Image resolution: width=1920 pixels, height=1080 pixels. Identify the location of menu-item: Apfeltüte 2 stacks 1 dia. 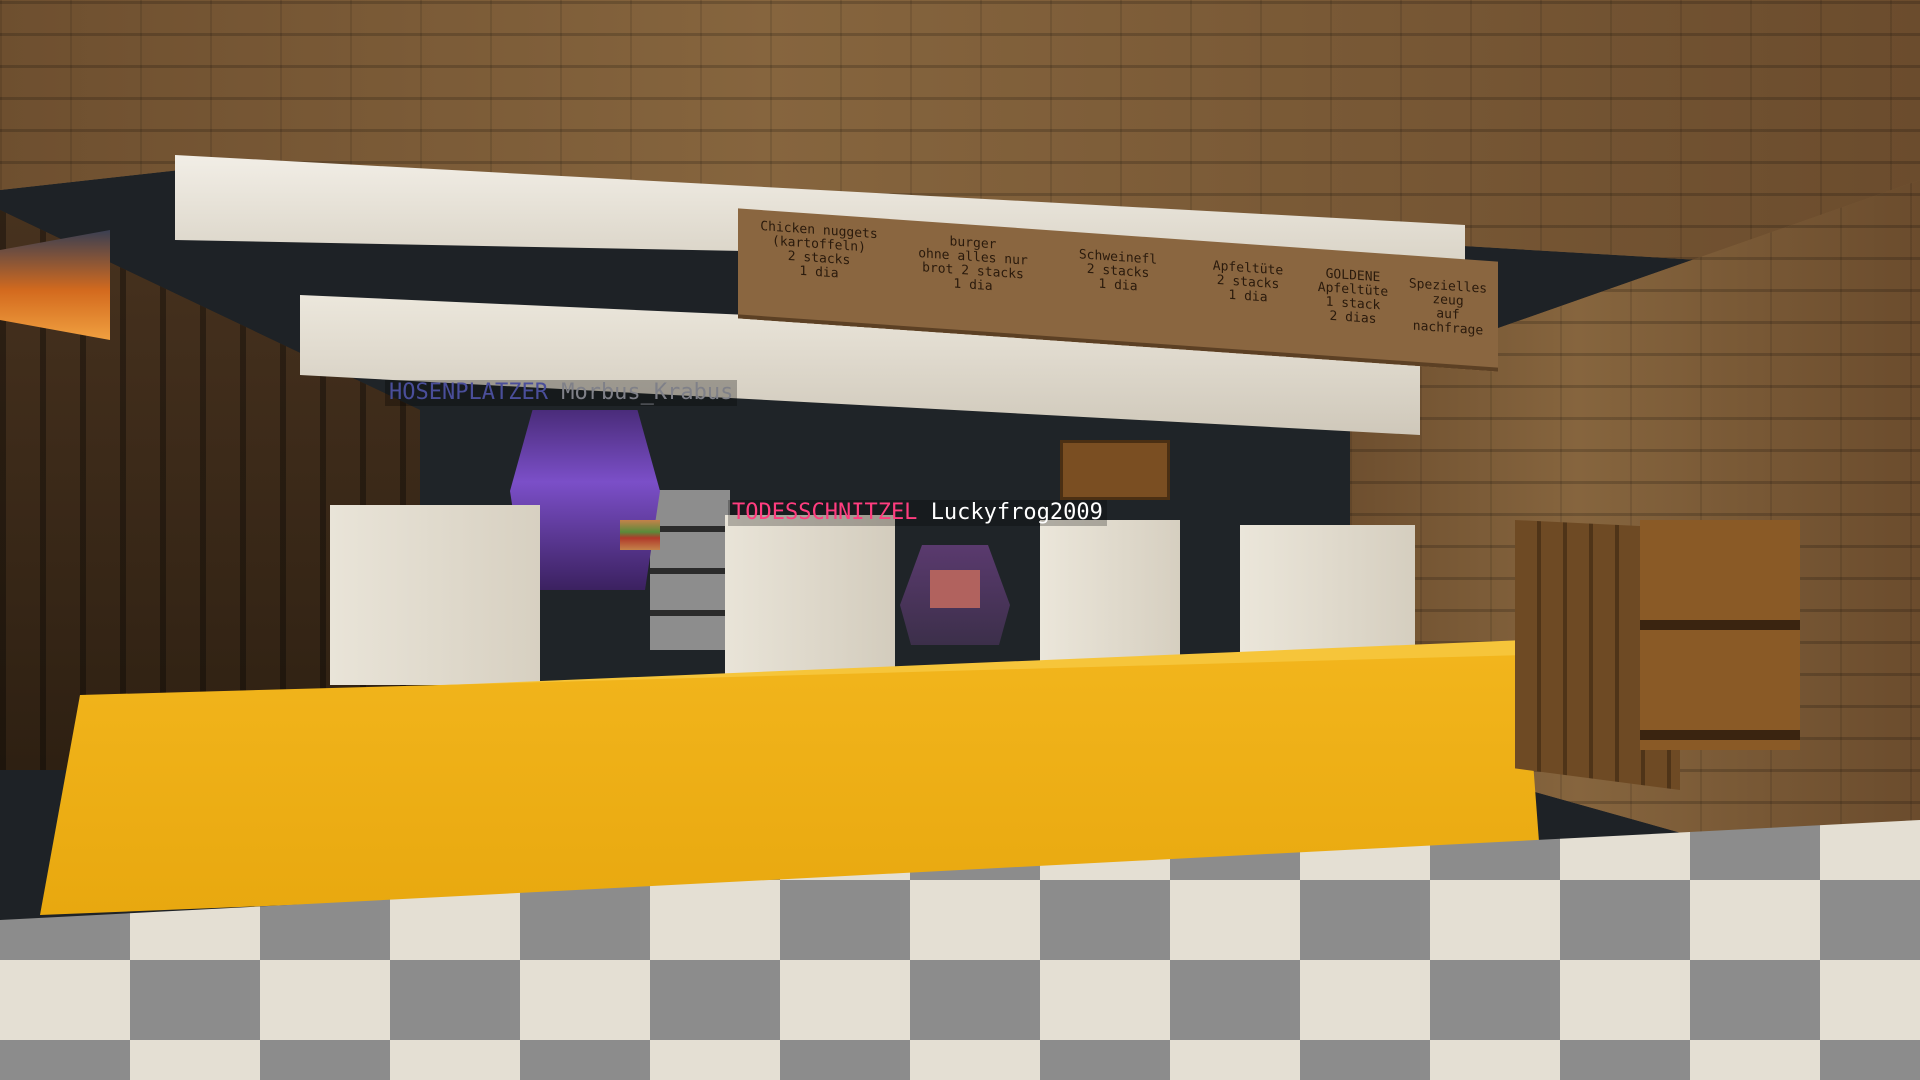
(1248, 282).